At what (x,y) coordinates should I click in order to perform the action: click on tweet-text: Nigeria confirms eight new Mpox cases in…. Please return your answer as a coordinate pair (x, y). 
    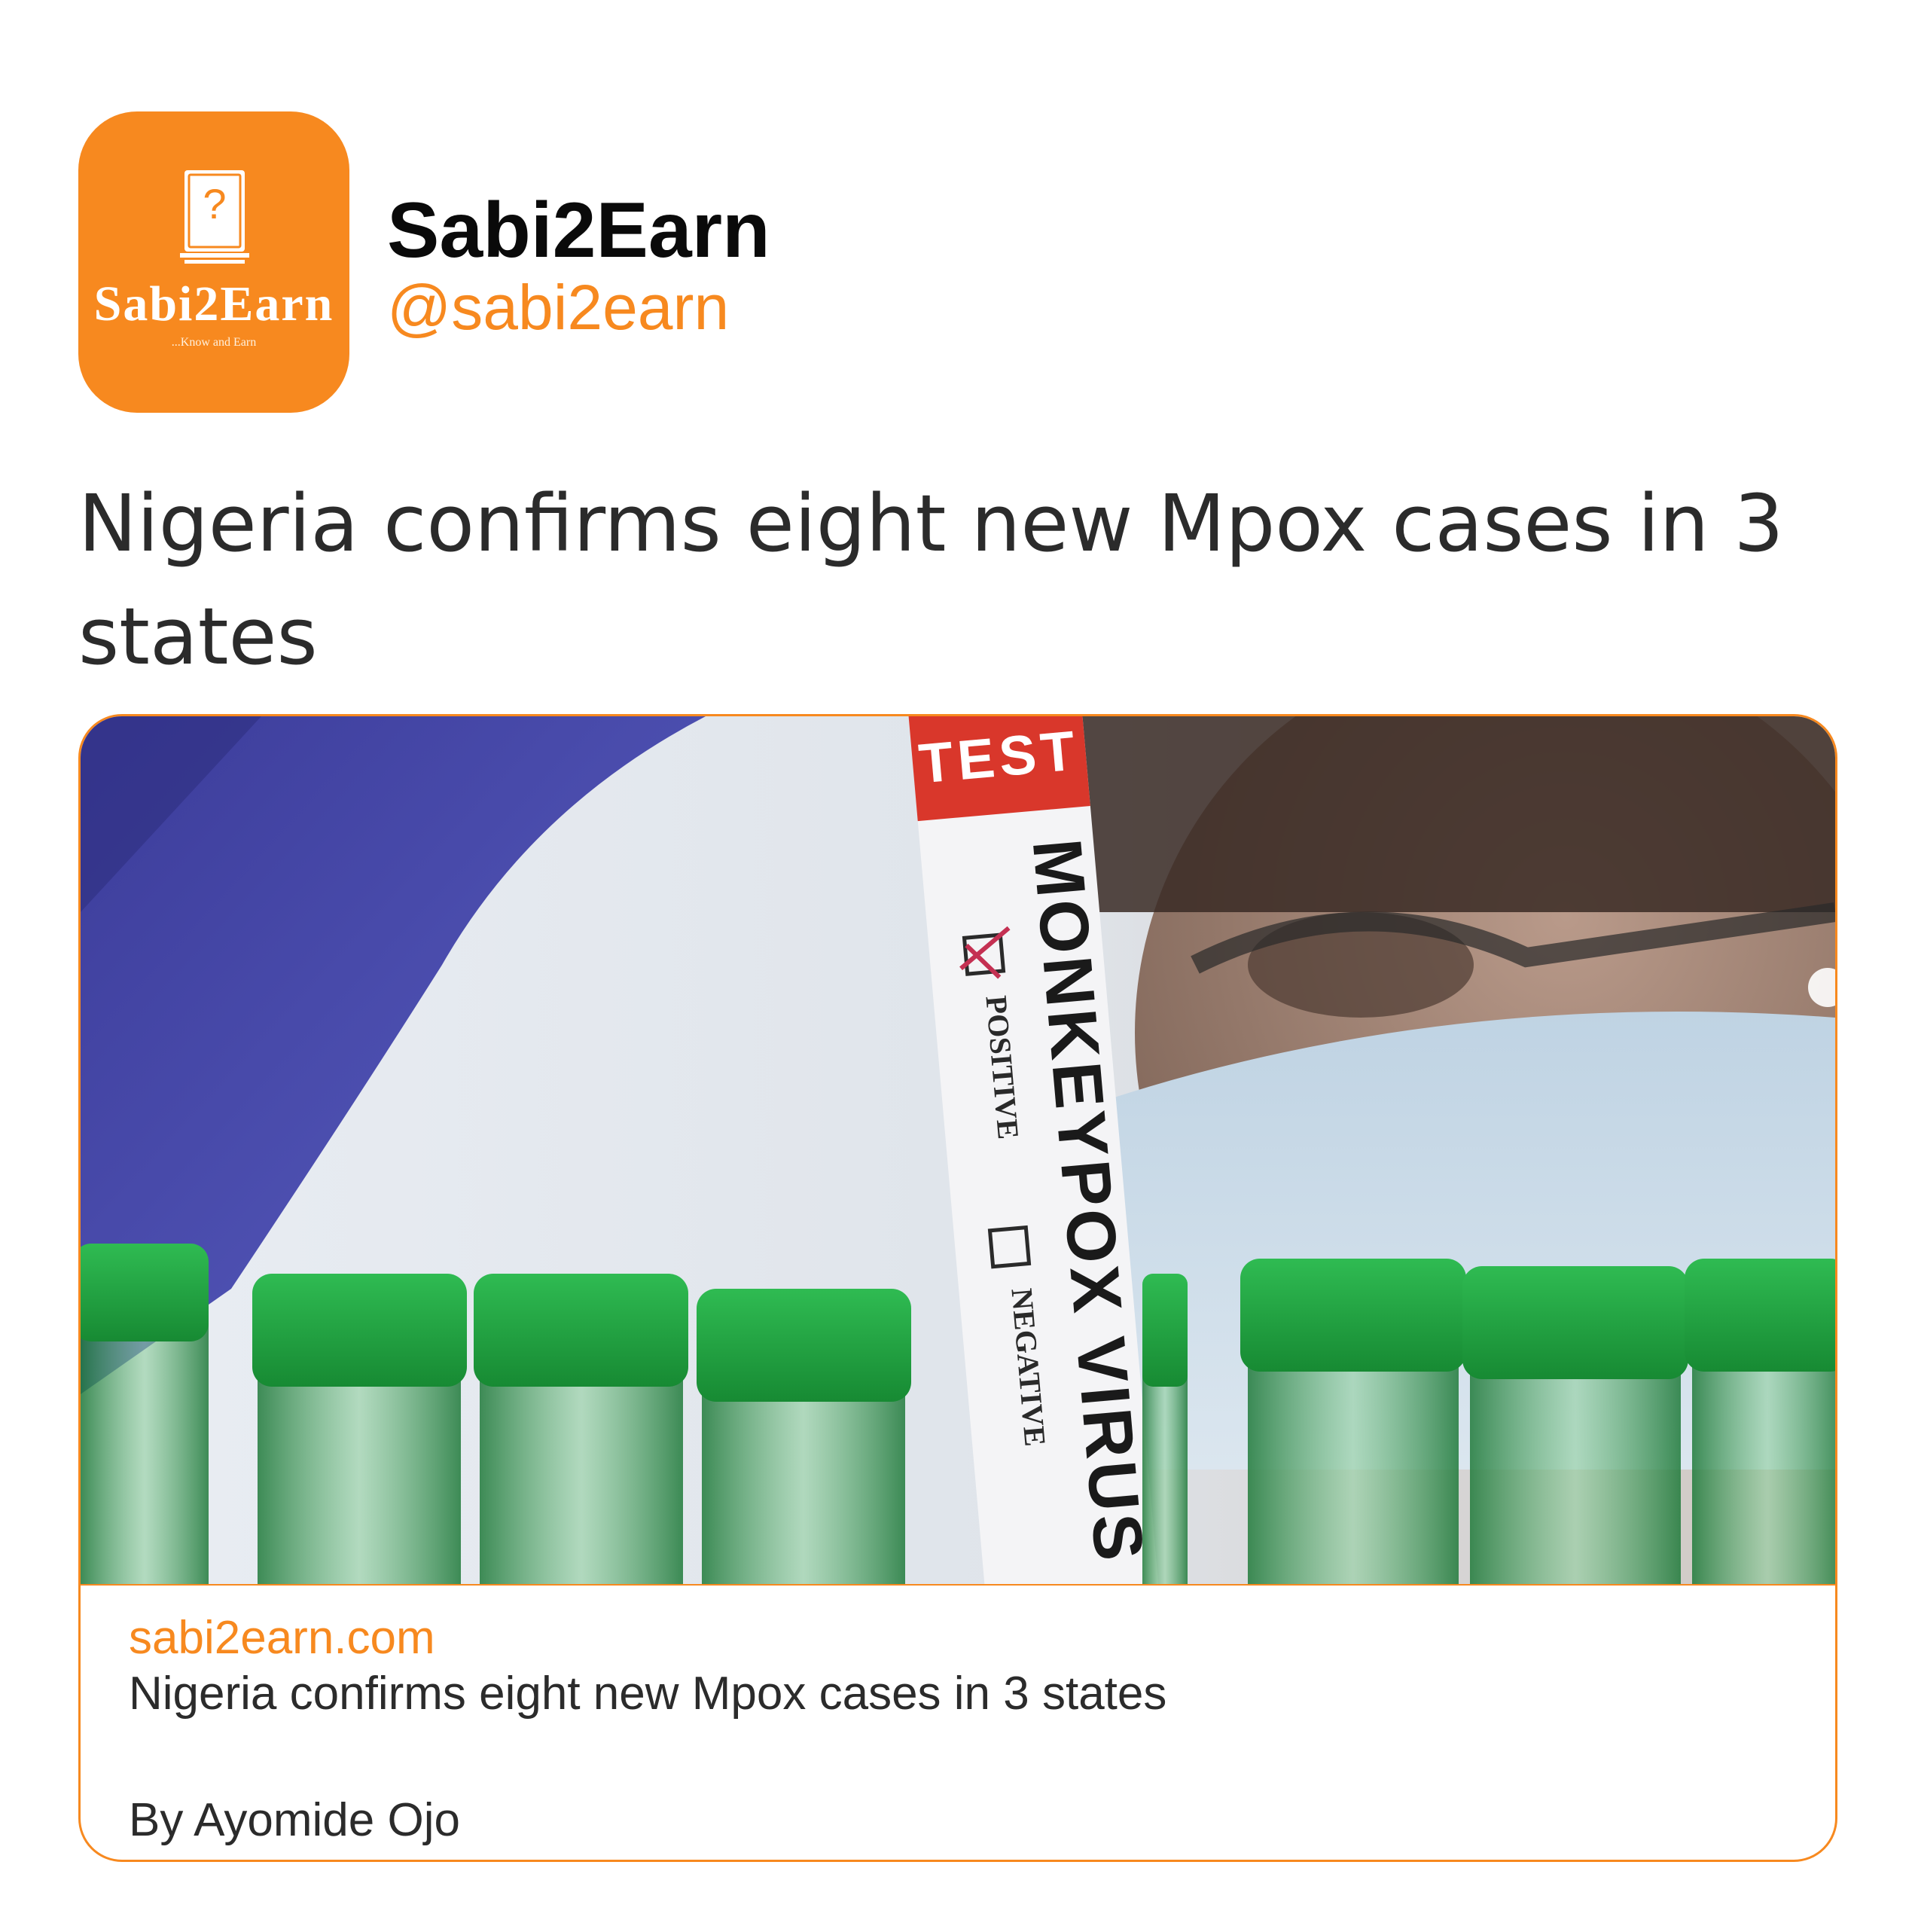
    Looking at the image, I should click on (931, 580).